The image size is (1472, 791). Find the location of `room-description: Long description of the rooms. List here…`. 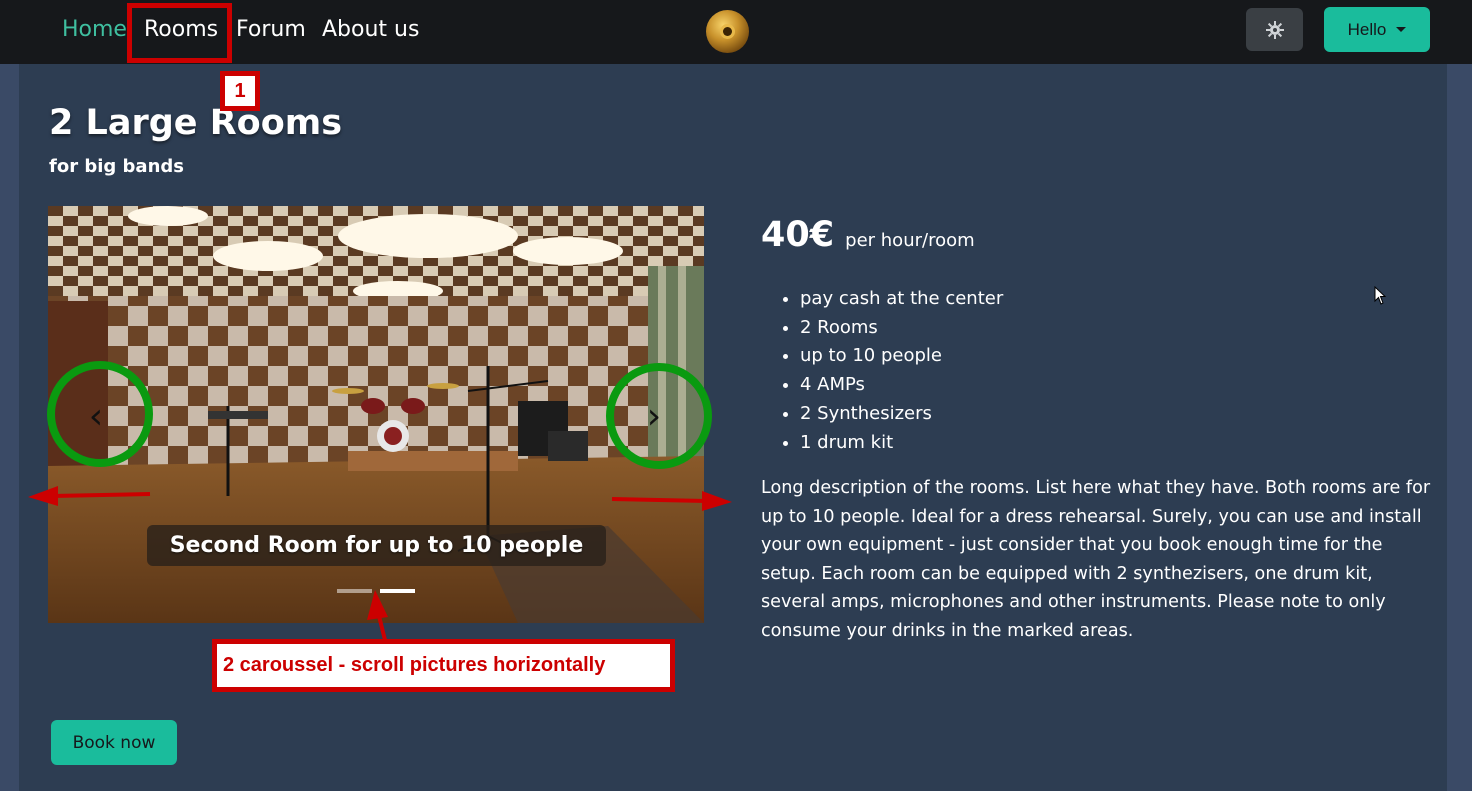

room-description: Long description of the rooms. List here… is located at coordinates (1096, 559).